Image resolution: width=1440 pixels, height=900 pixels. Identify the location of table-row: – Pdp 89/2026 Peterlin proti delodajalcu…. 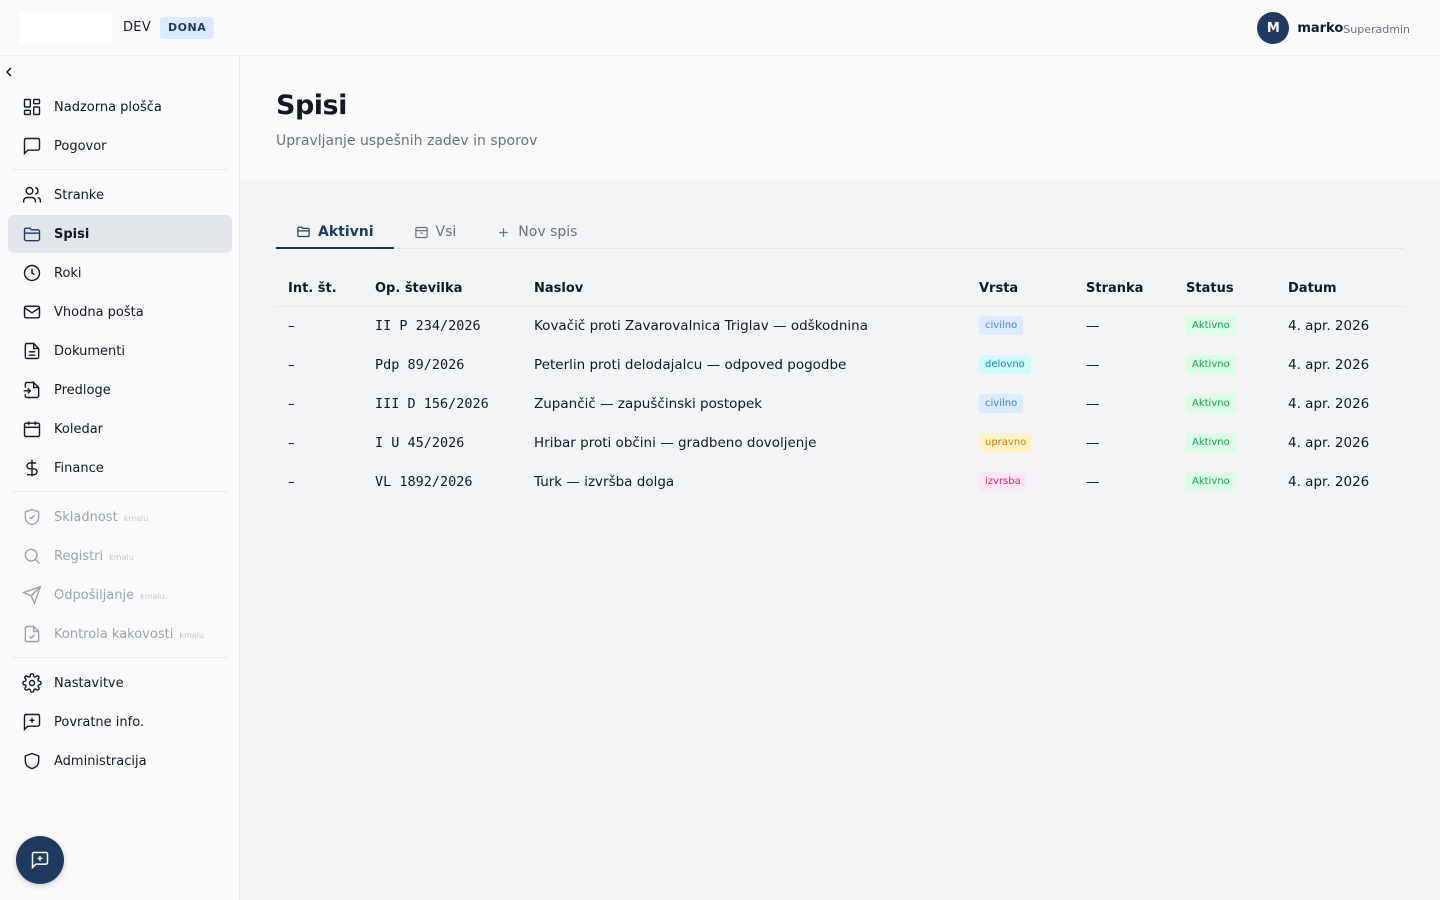
(840, 364).